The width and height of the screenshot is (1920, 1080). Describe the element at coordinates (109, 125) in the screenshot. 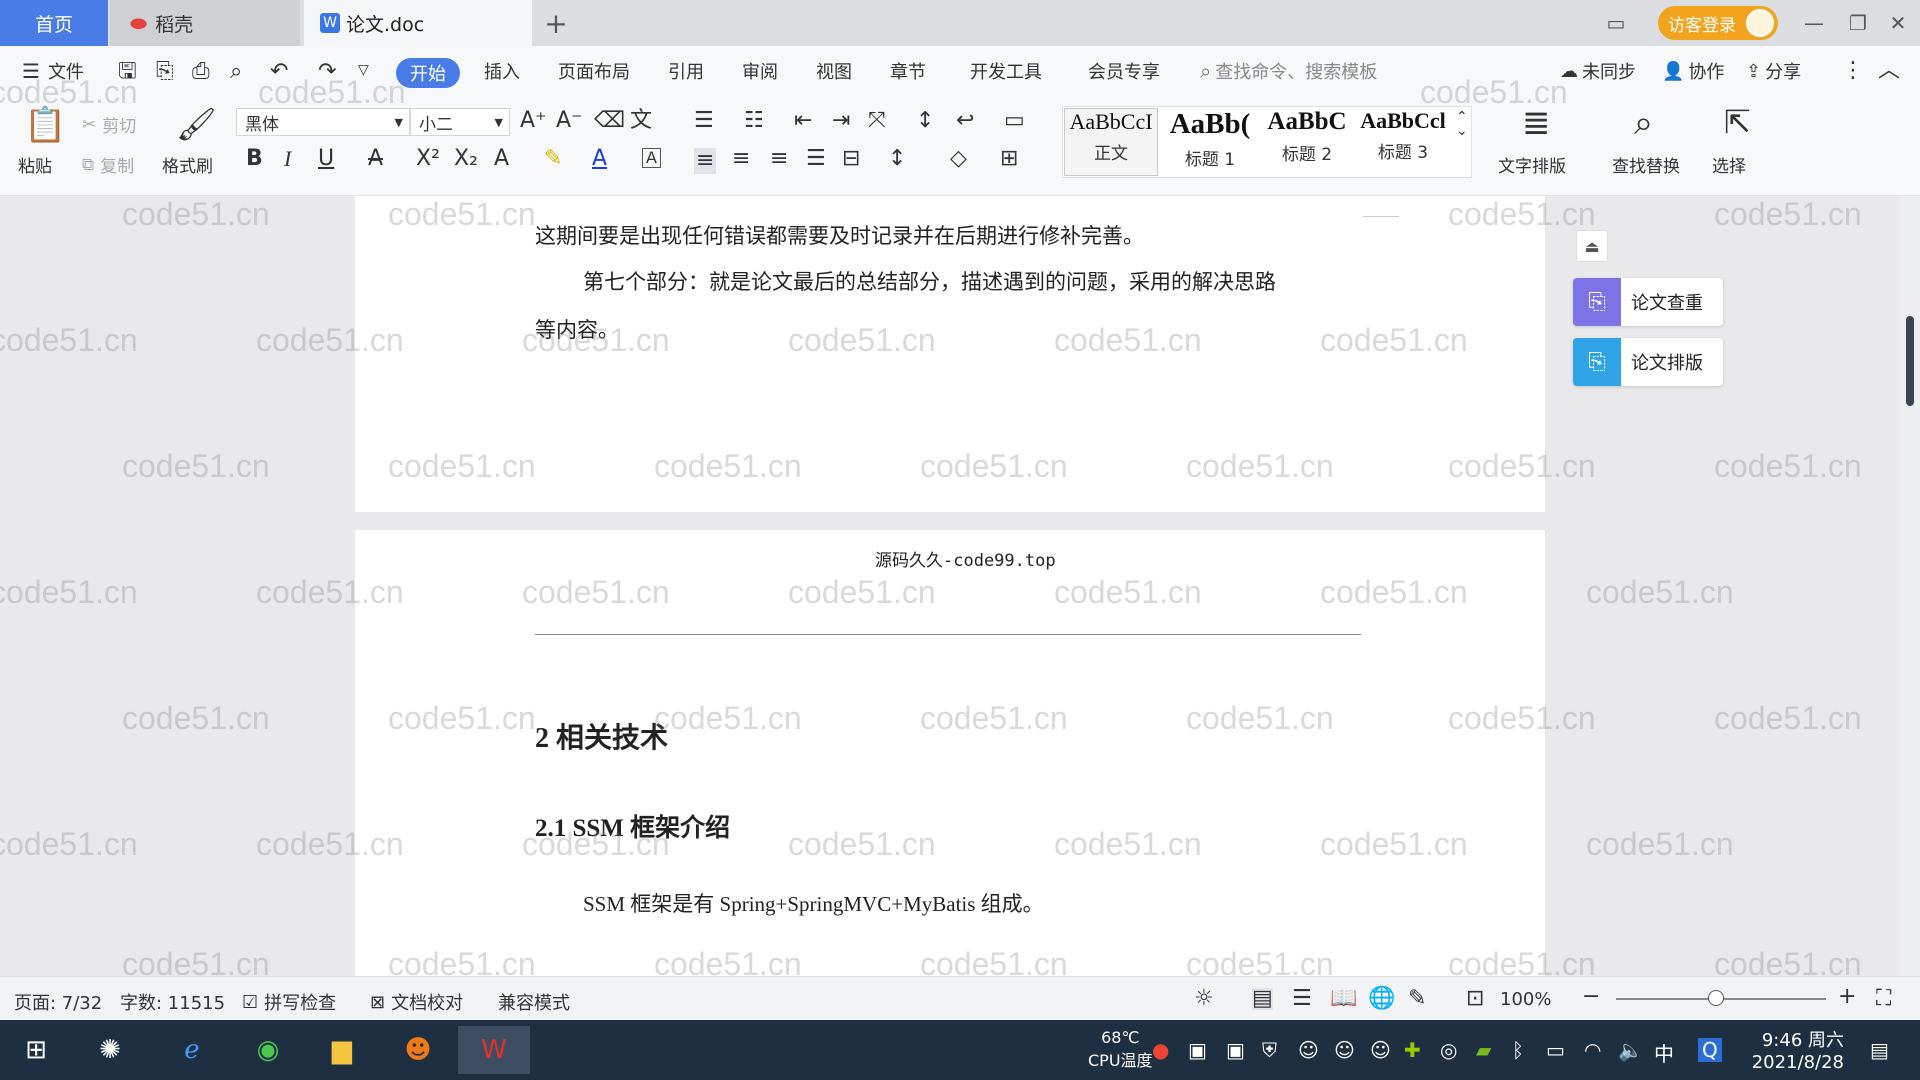

I see `cut-button: ✂ 剪切` at that location.